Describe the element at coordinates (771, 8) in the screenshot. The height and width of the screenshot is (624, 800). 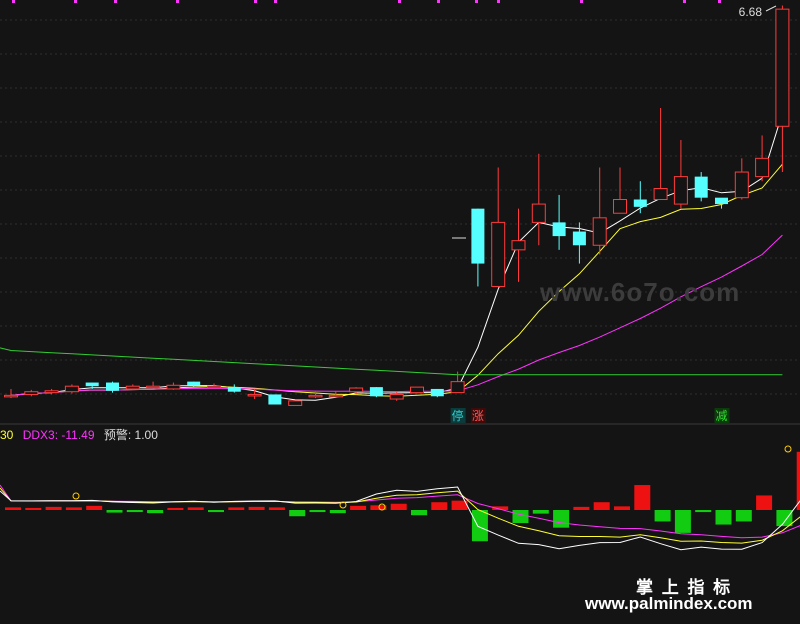
I see `price-pointer` at that location.